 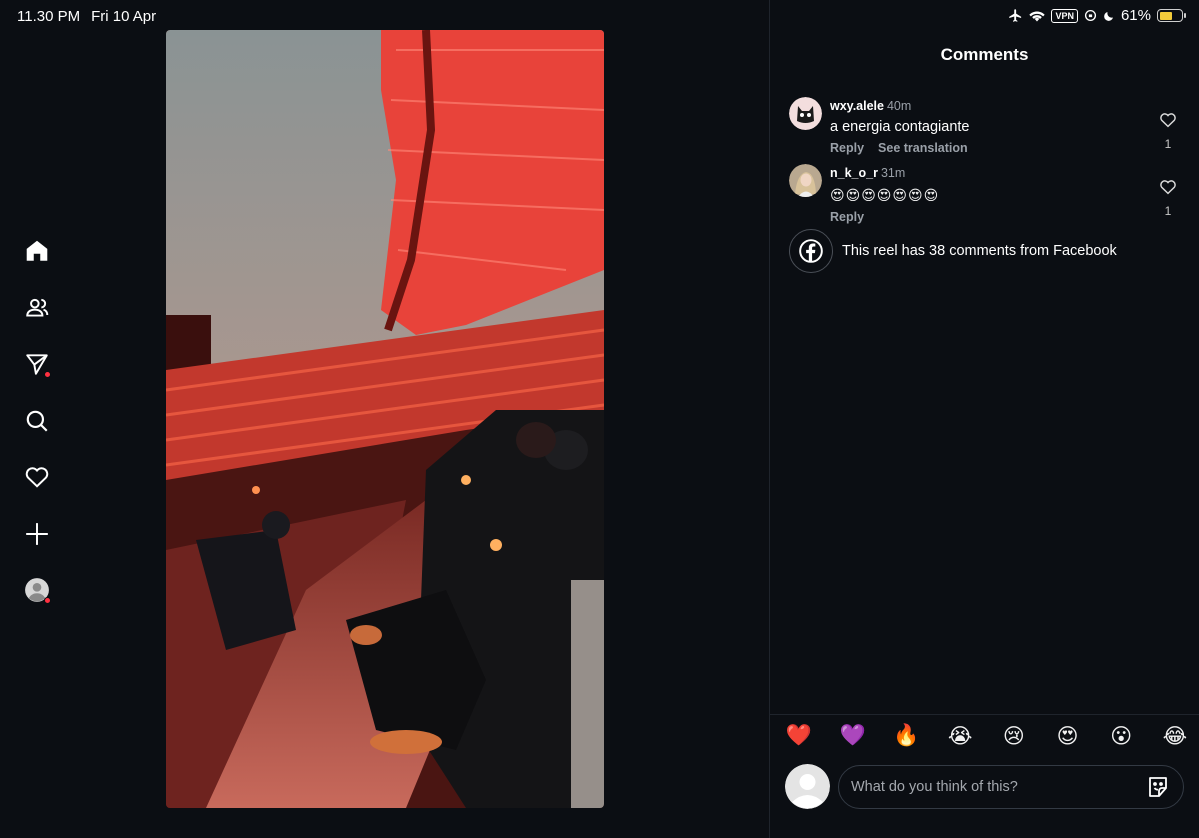 I want to click on comment-username: n_k_o_r, so click(x=854, y=173).